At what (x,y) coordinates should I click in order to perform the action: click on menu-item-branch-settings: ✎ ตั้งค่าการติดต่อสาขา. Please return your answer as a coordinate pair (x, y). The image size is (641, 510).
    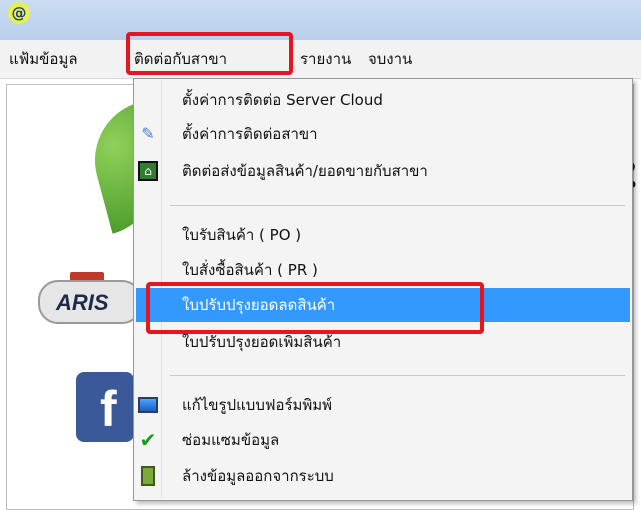
    Looking at the image, I should click on (383, 134).